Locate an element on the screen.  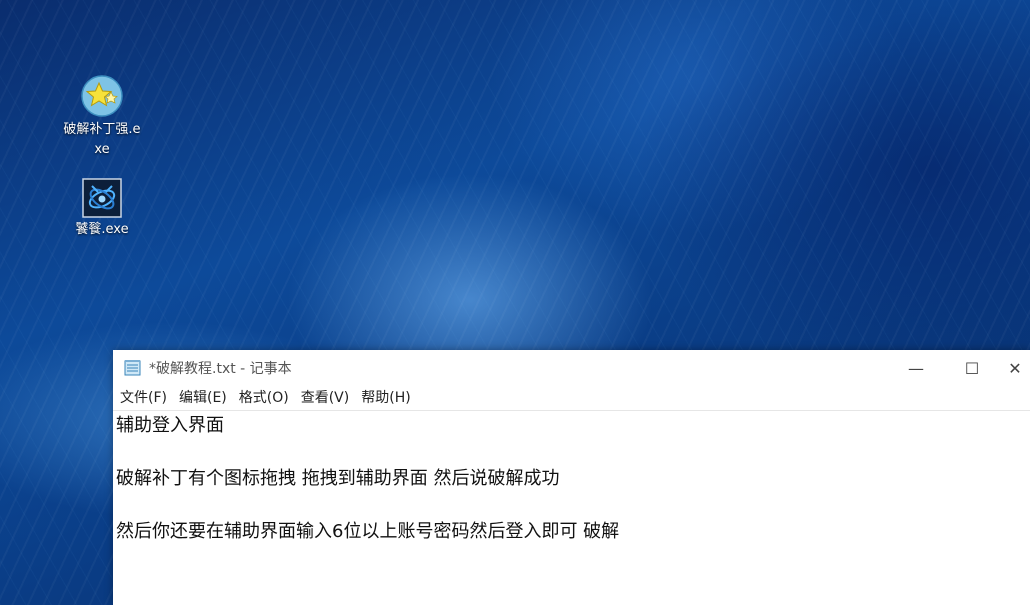
text-line: 然后你还要在辅助界面输入6位以上账号密码然后登入即可 破解 is located at coordinates (368, 531).